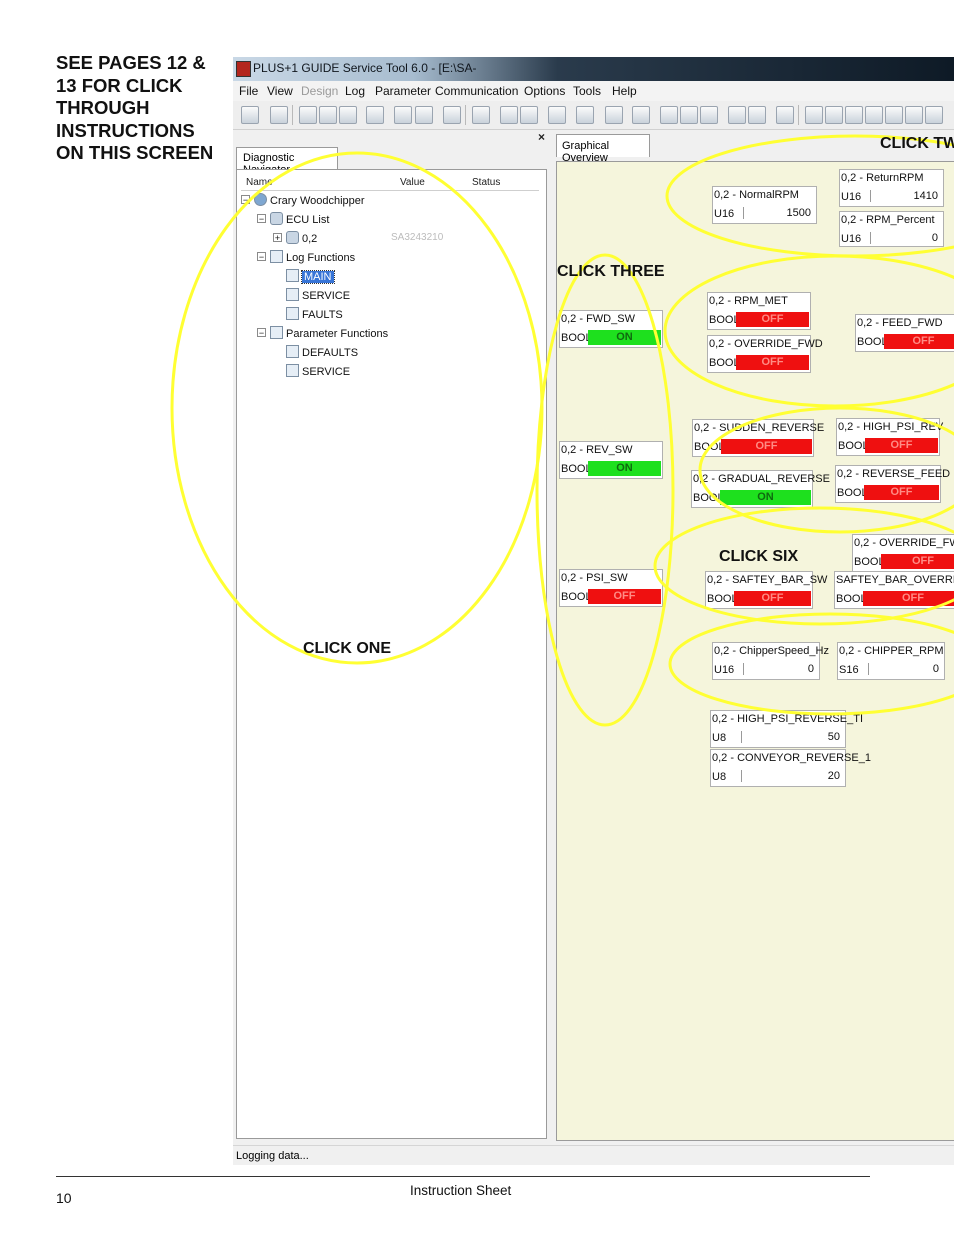 This screenshot has width=954, height=1235. Describe the element at coordinates (557, 115) in the screenshot. I see `clock-icon` at that location.